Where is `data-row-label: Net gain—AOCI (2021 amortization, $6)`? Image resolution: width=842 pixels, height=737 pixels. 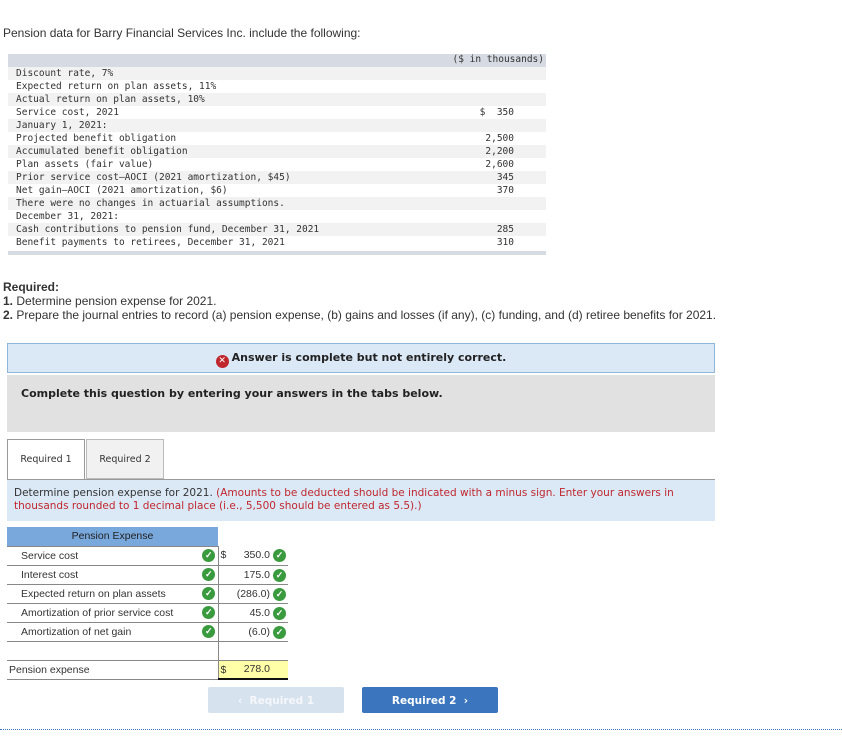
data-row-label: Net gain—AOCI (2021 amortization, $6) is located at coordinates (122, 190).